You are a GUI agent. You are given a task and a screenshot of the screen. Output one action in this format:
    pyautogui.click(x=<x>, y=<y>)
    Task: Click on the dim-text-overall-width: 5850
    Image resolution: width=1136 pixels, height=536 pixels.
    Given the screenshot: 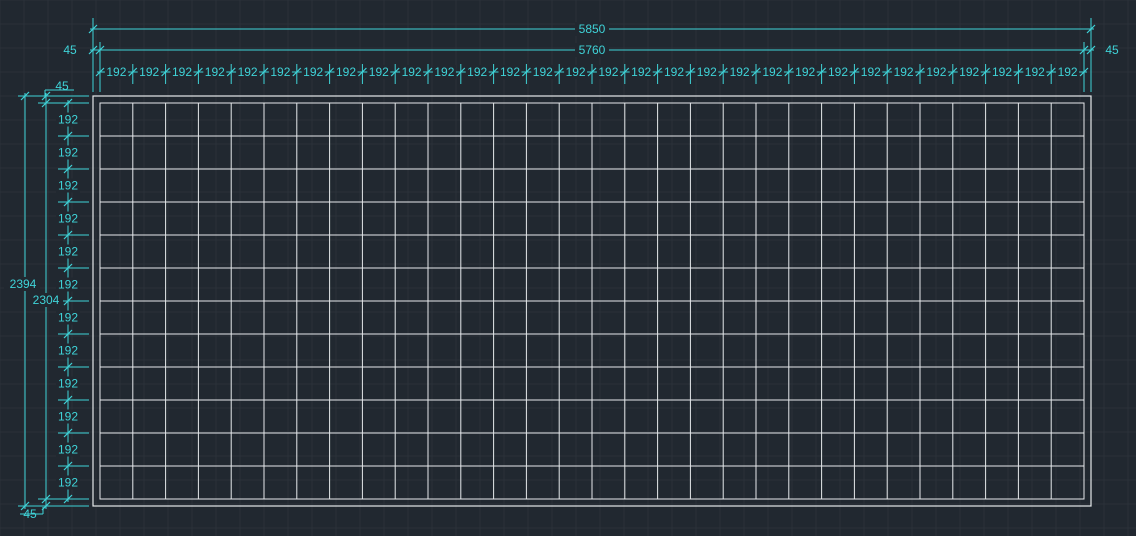 What is the action you would take?
    pyautogui.click(x=592, y=29)
    